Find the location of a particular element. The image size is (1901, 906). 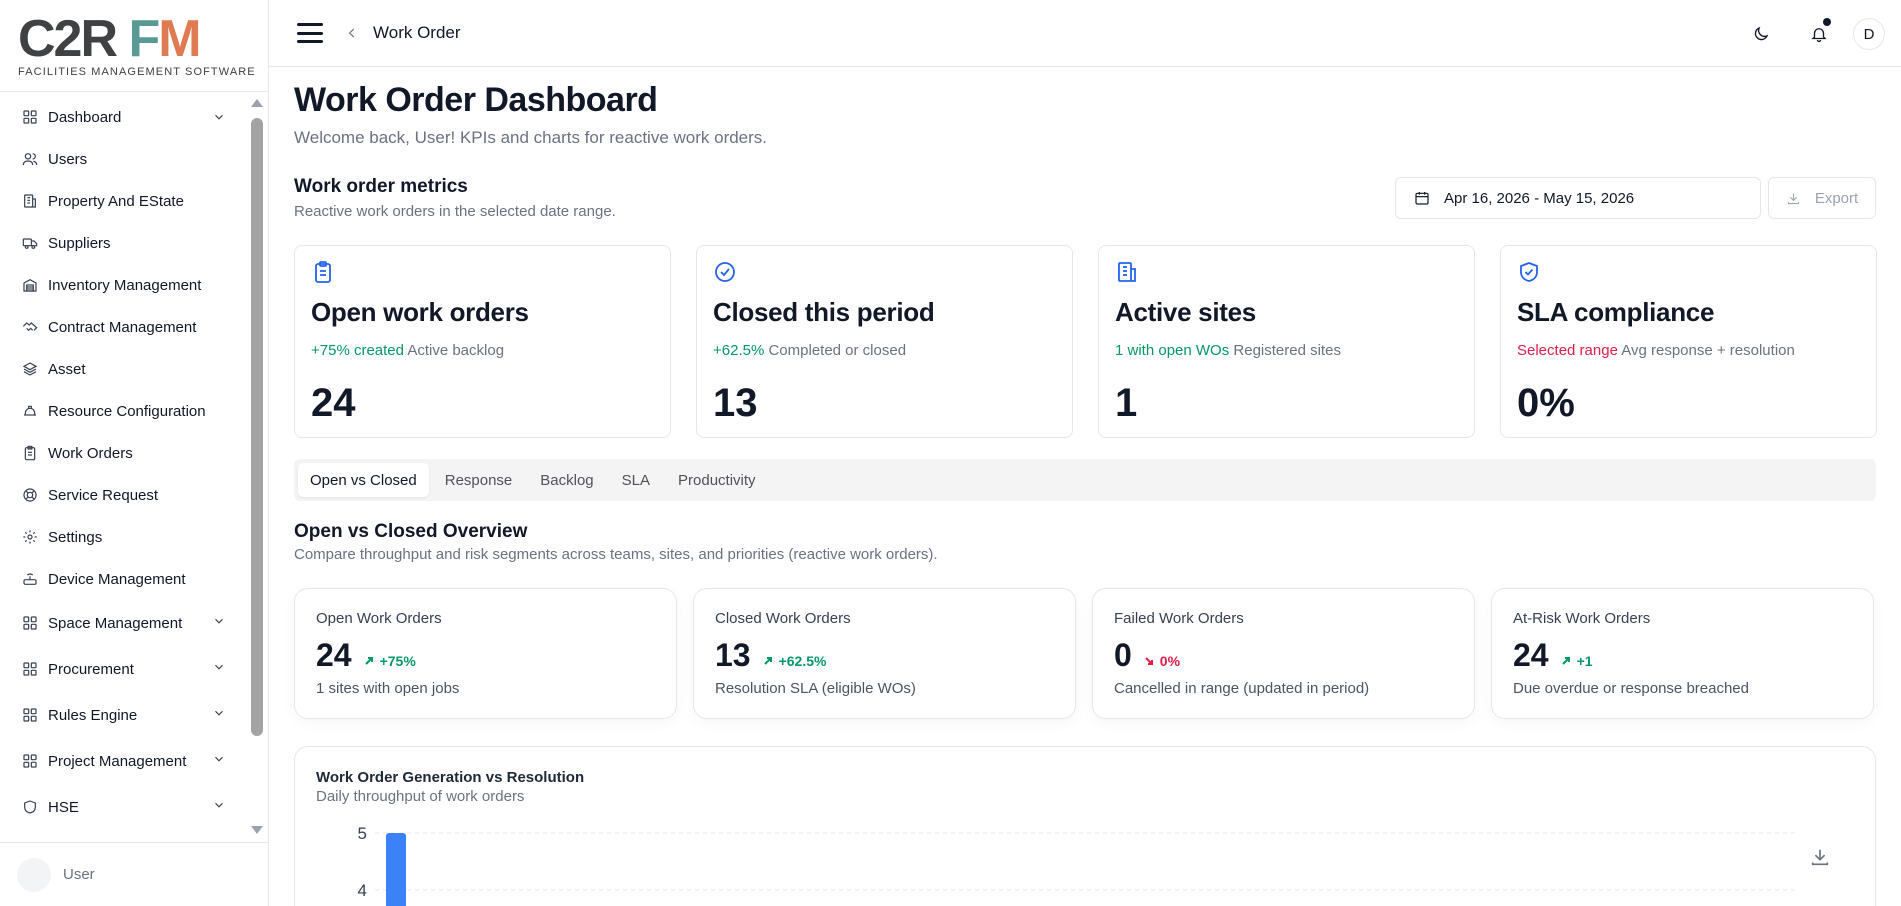

sidebar-item-label: Project Management is located at coordinates (117, 761).